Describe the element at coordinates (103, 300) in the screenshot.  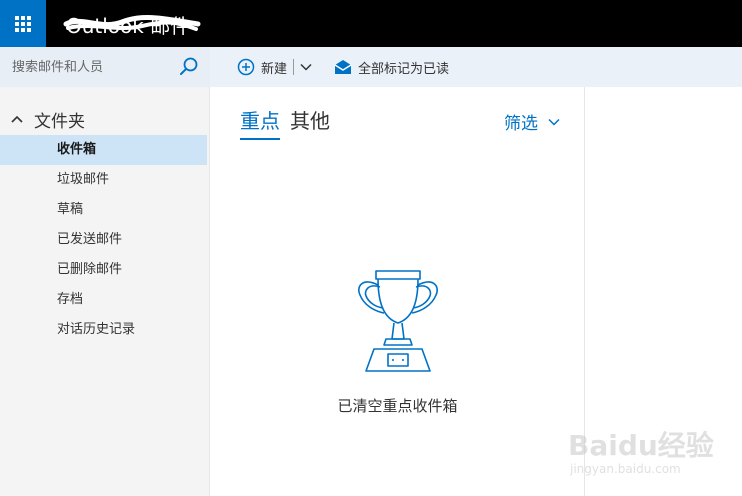
I see `folder-item-archive: 存档` at that location.